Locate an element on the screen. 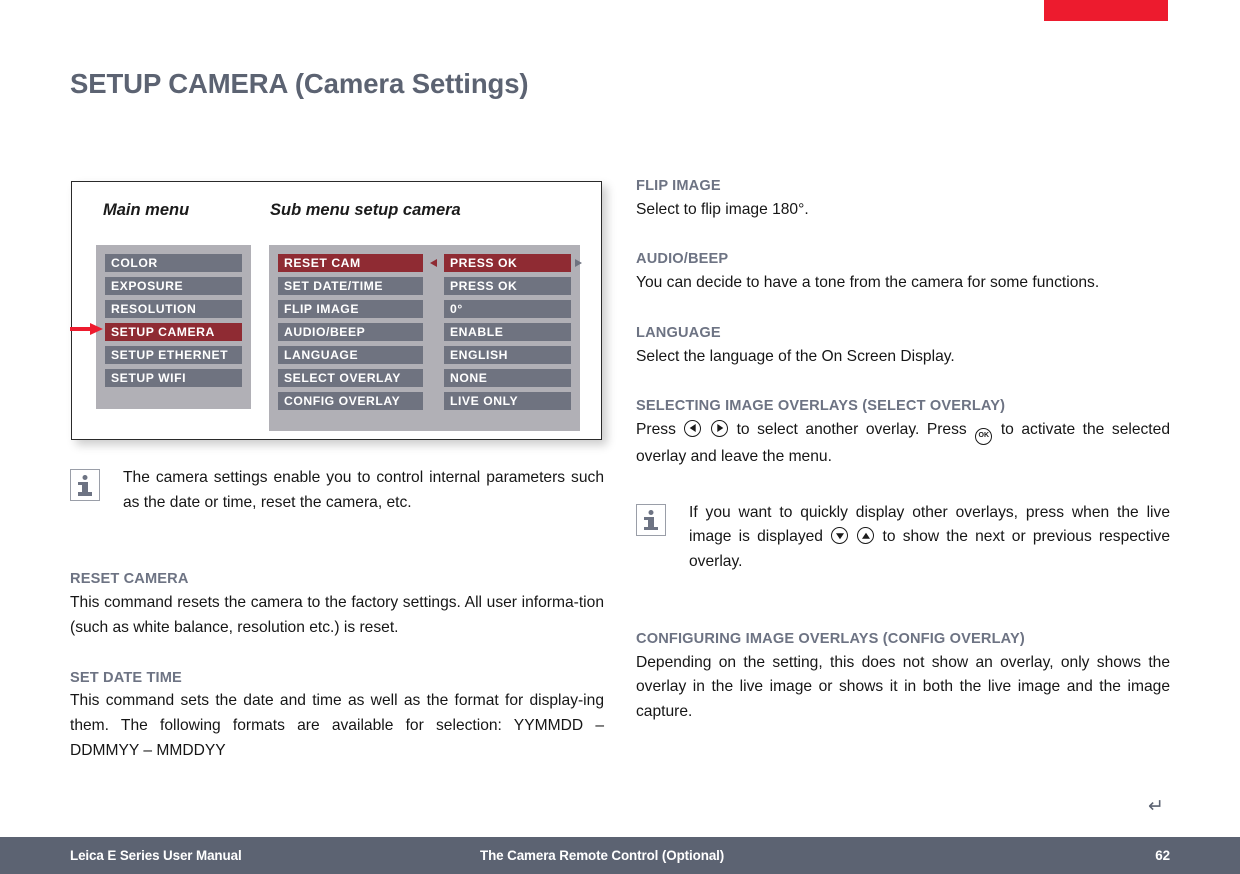 This screenshot has width=1240, height=874. sub-menu-item-language: LANGUAGE is located at coordinates (350, 355).